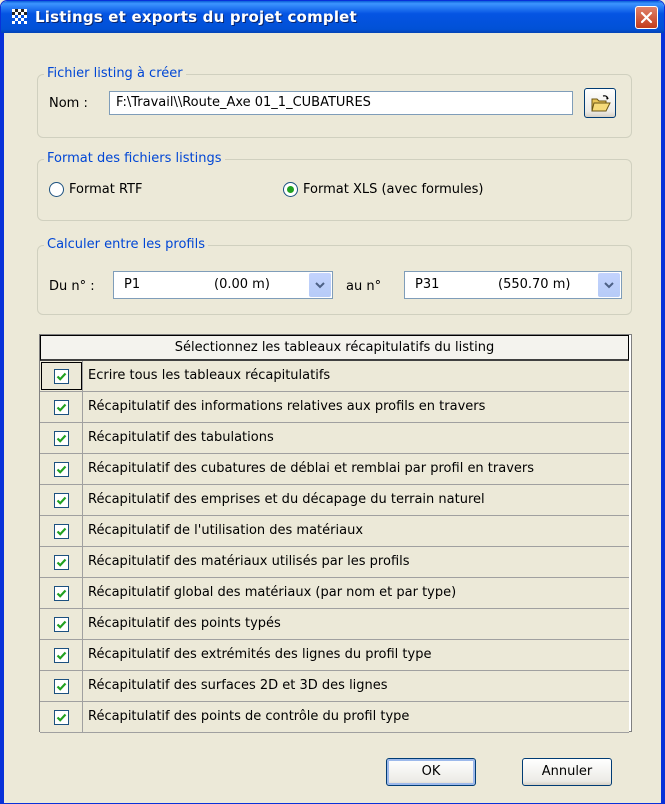  What do you see at coordinates (134, 158) in the screenshot?
I see `format-group-legend: Format des fichiers listings` at bounding box center [134, 158].